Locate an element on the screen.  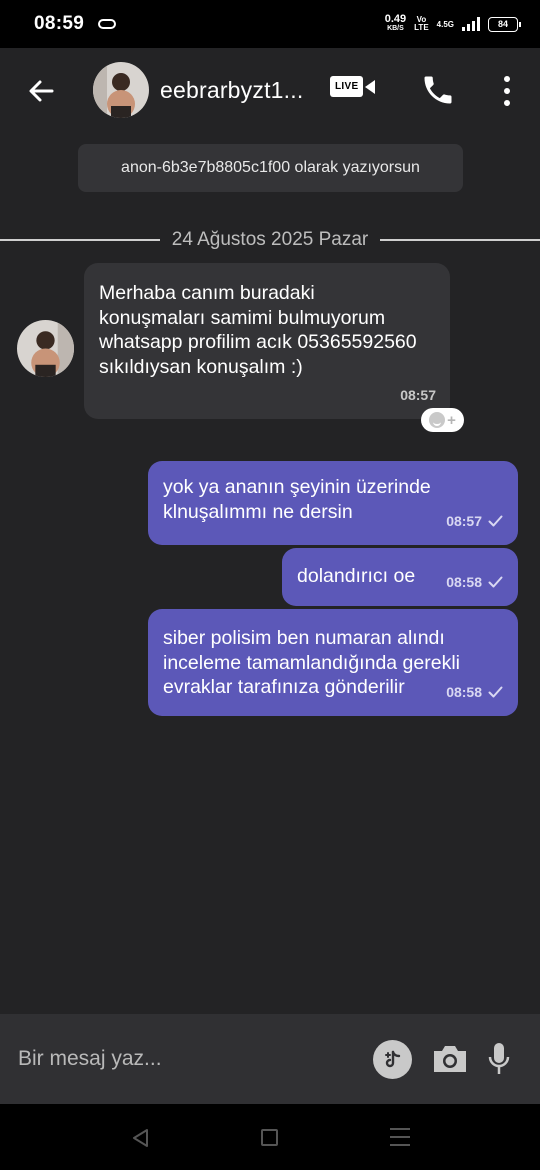
nav-recents-icon is located at coordinates (400, 1137).